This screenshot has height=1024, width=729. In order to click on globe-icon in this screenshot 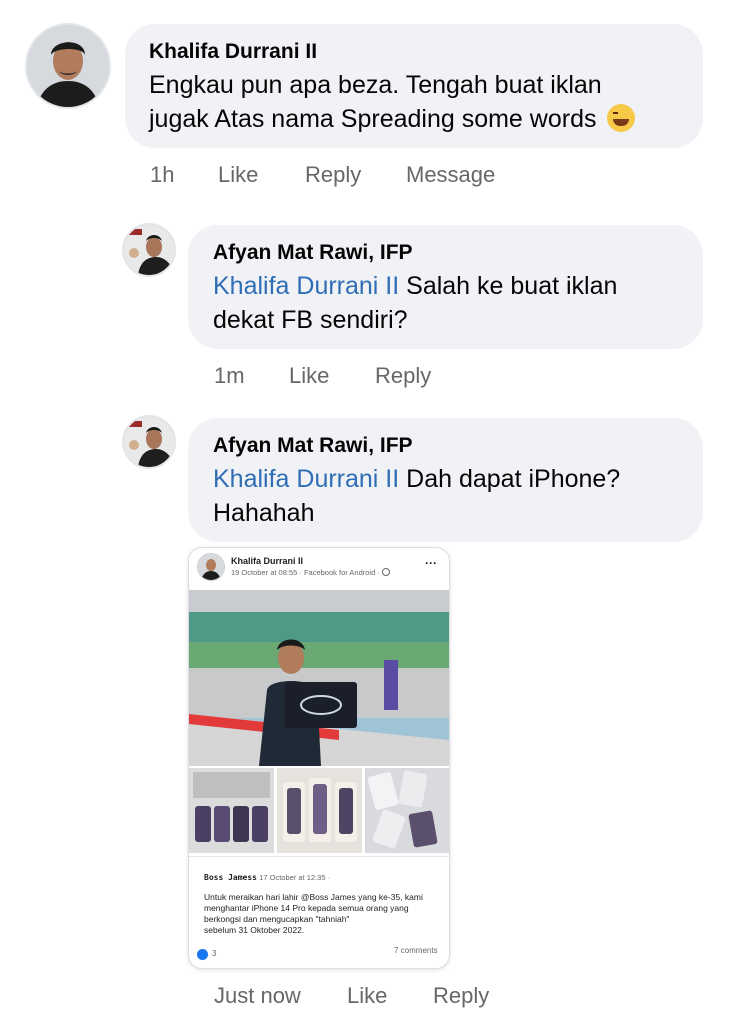, I will do `click(385, 572)`.